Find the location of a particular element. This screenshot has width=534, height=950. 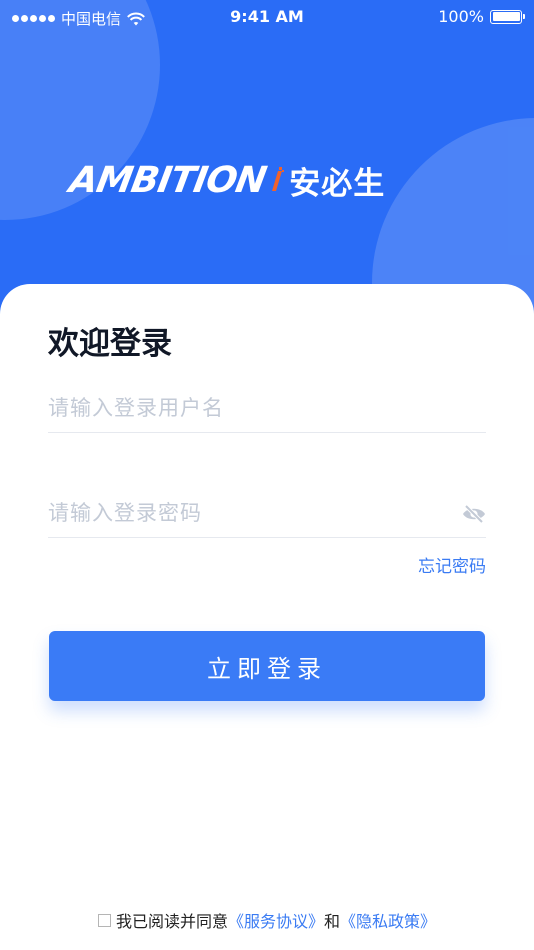

username-input is located at coordinates (267, 407).